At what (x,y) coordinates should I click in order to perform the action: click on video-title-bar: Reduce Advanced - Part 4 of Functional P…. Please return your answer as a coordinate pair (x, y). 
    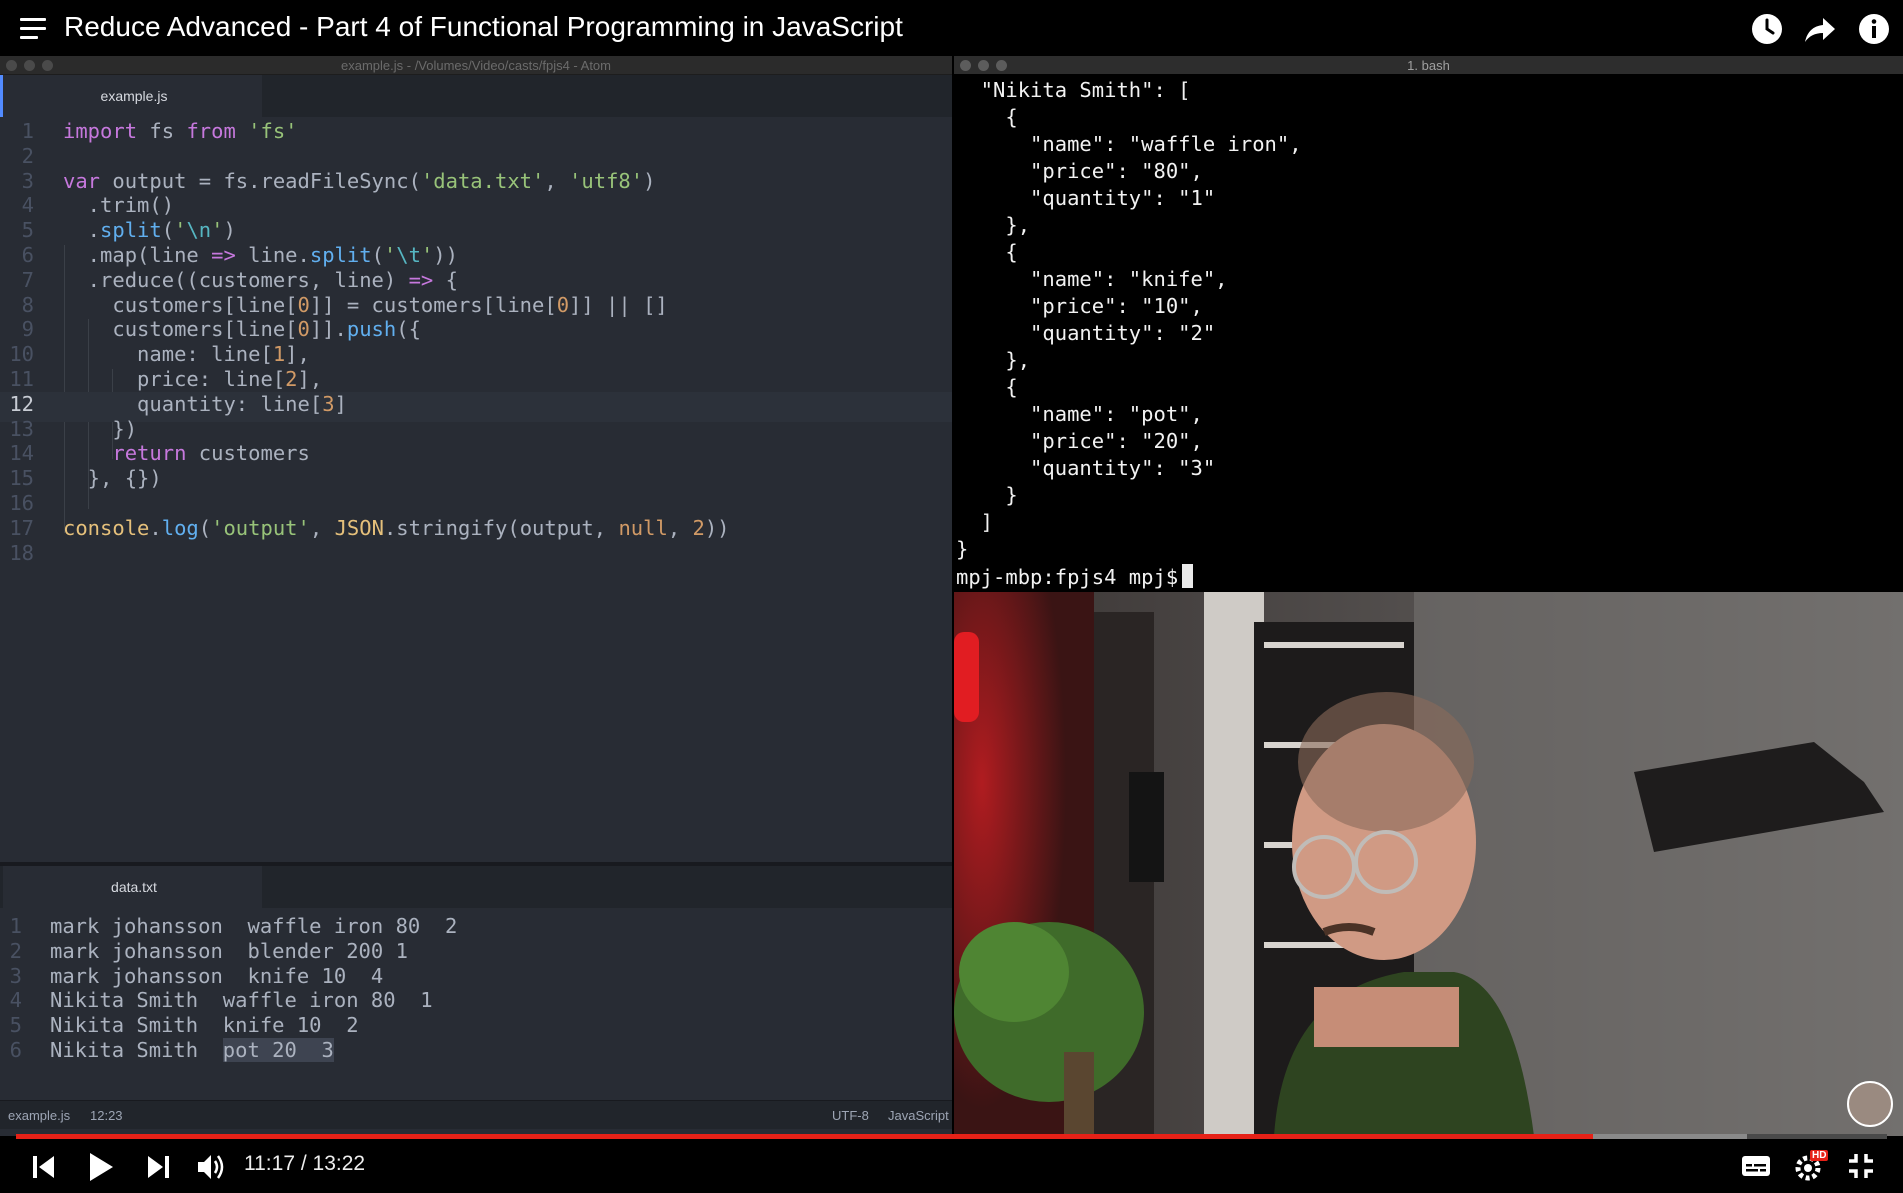
    Looking at the image, I should click on (951, 28).